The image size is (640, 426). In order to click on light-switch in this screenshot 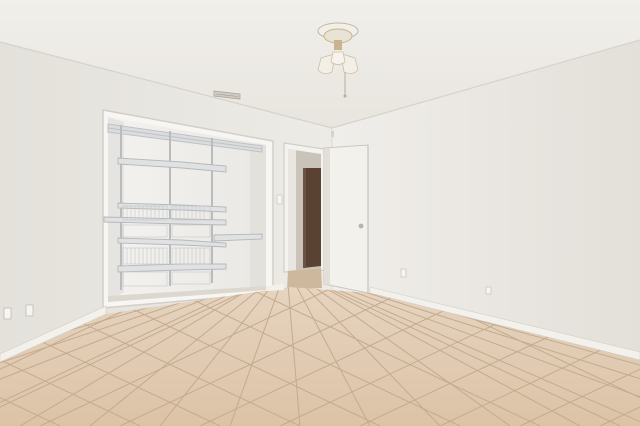, I will do `click(279, 199)`.